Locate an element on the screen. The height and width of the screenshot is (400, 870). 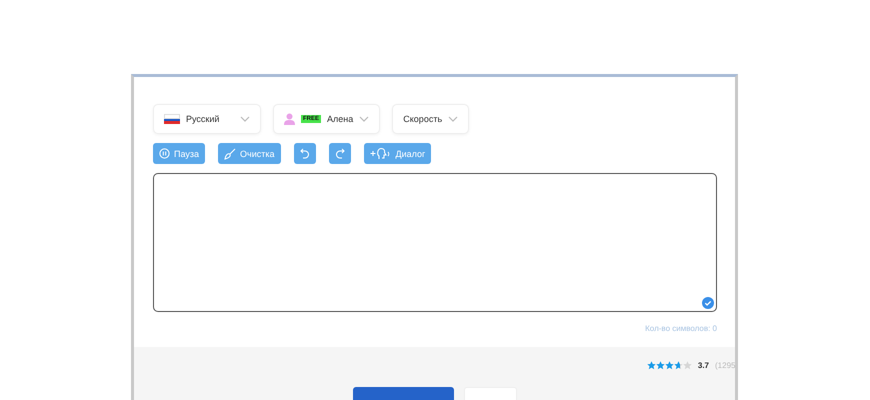
redo-button is located at coordinates (339, 153).